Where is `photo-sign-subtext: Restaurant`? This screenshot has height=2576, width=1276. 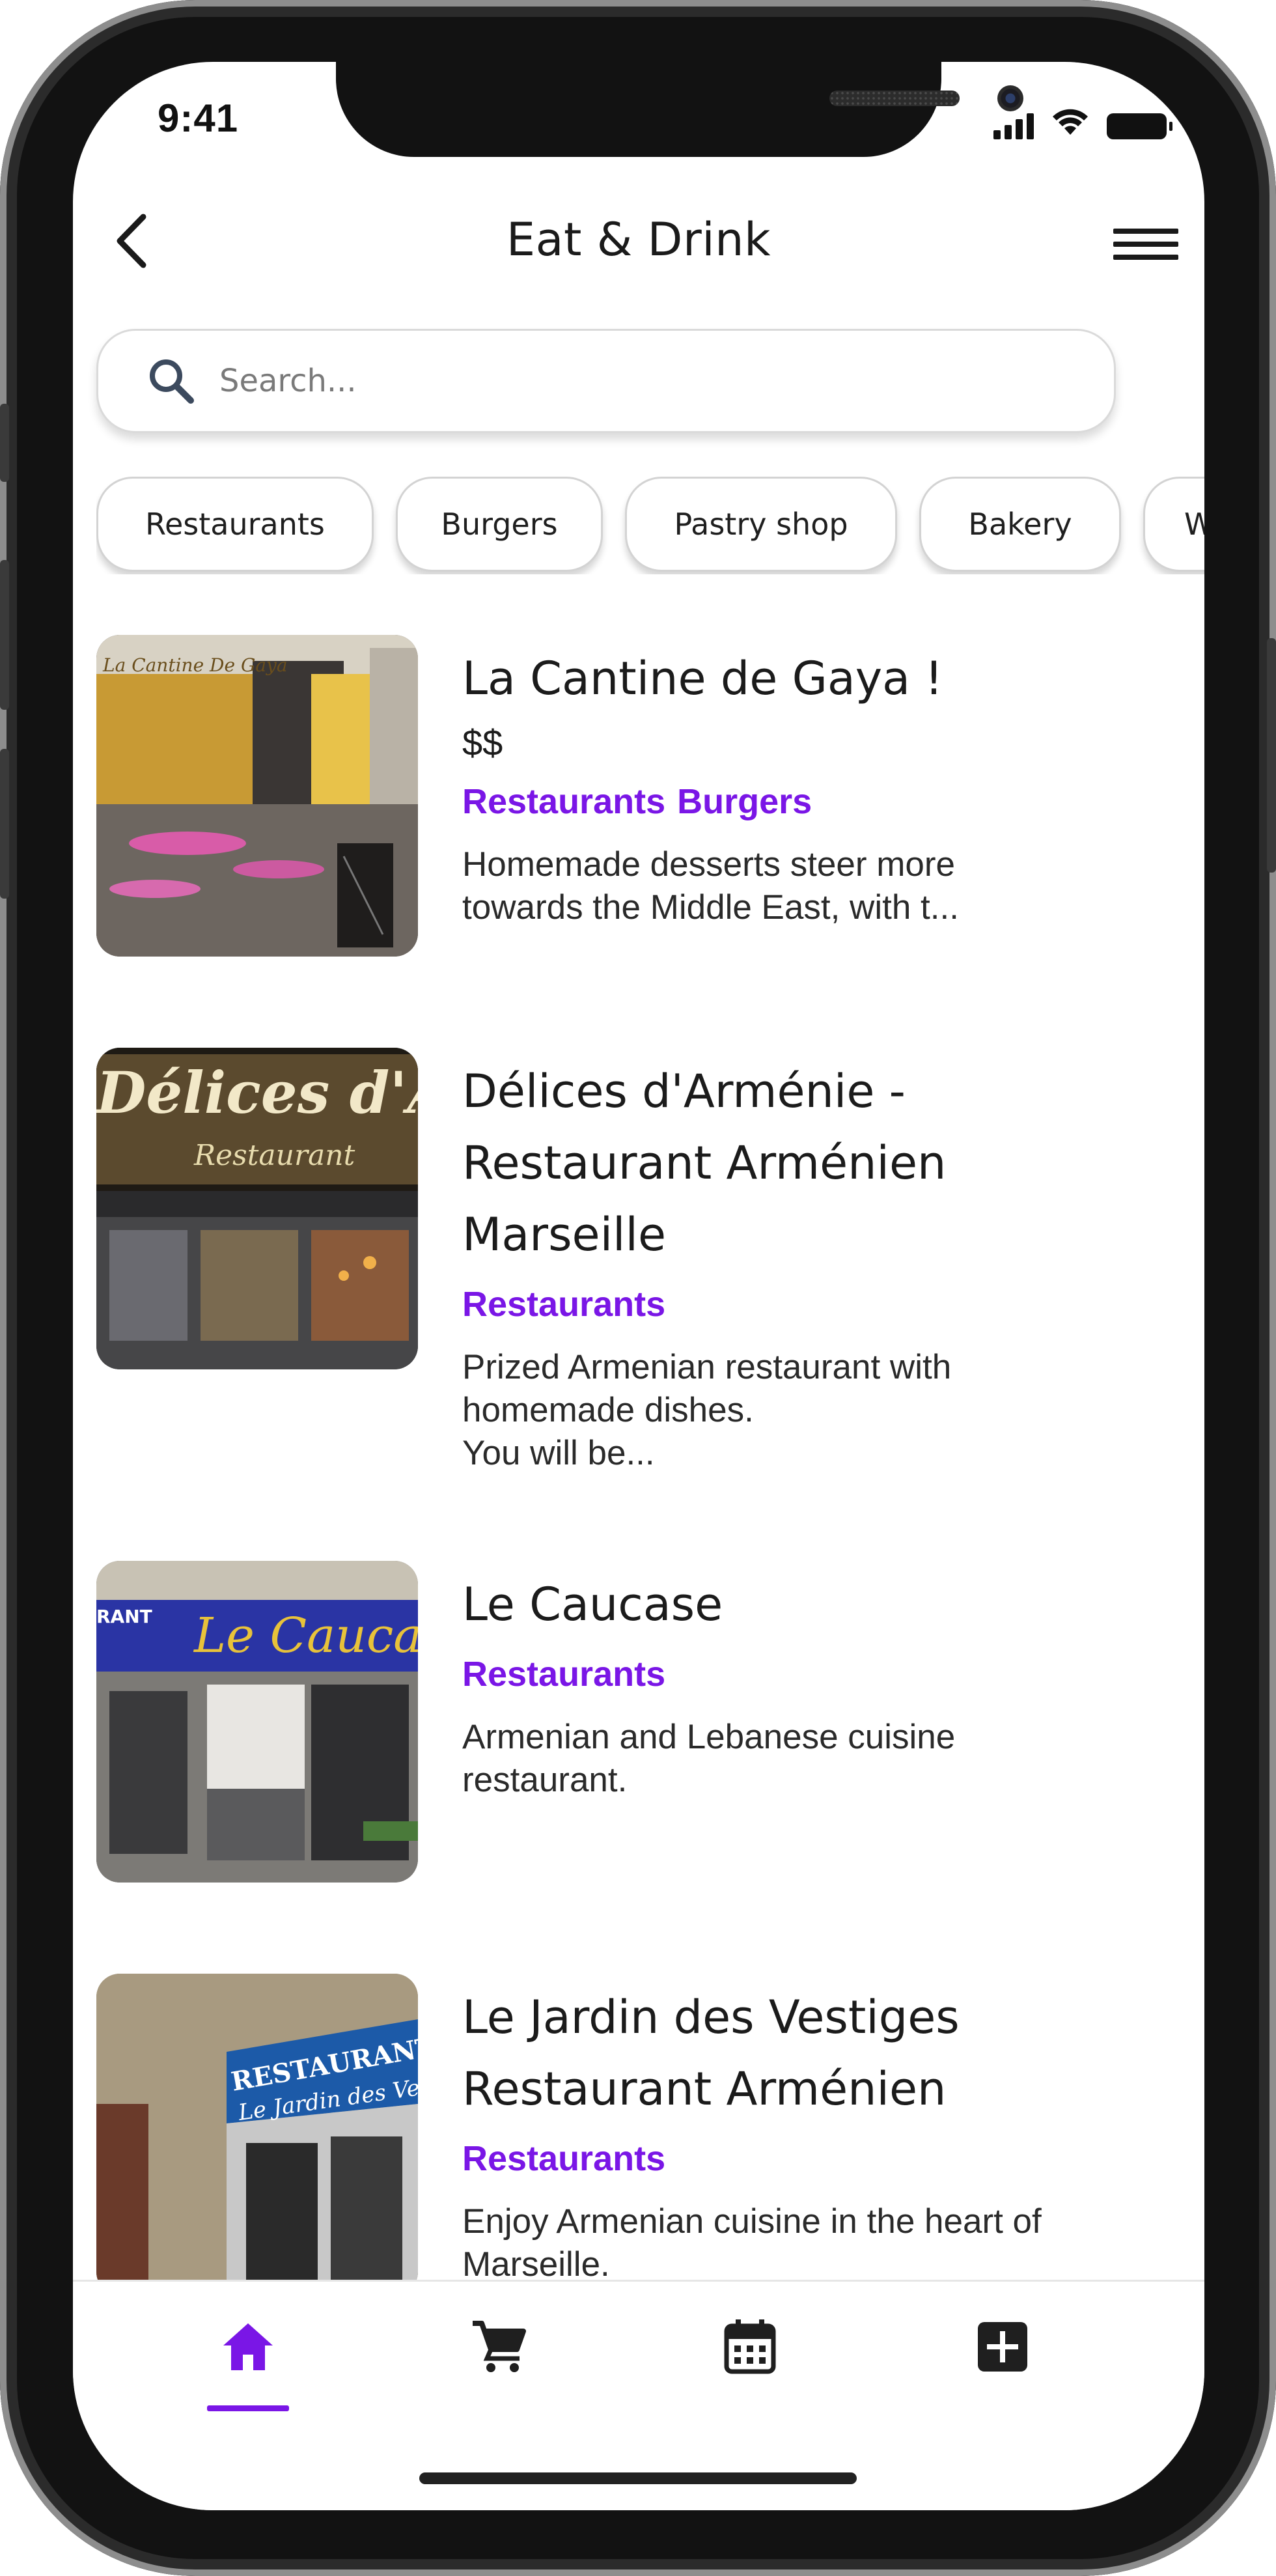 photo-sign-subtext: Restaurant is located at coordinates (274, 1156).